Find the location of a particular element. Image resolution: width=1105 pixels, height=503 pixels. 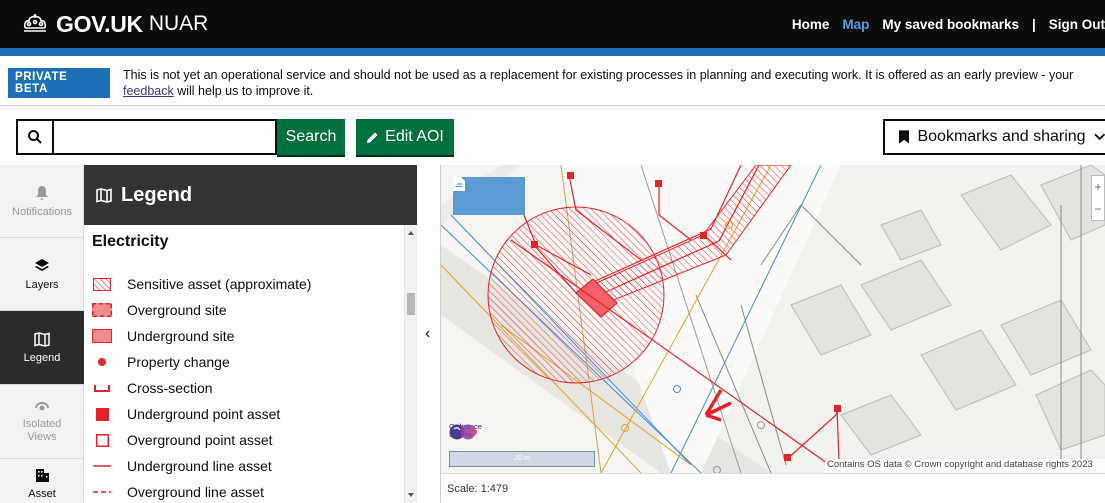

crown-icon is located at coordinates (35, 23).